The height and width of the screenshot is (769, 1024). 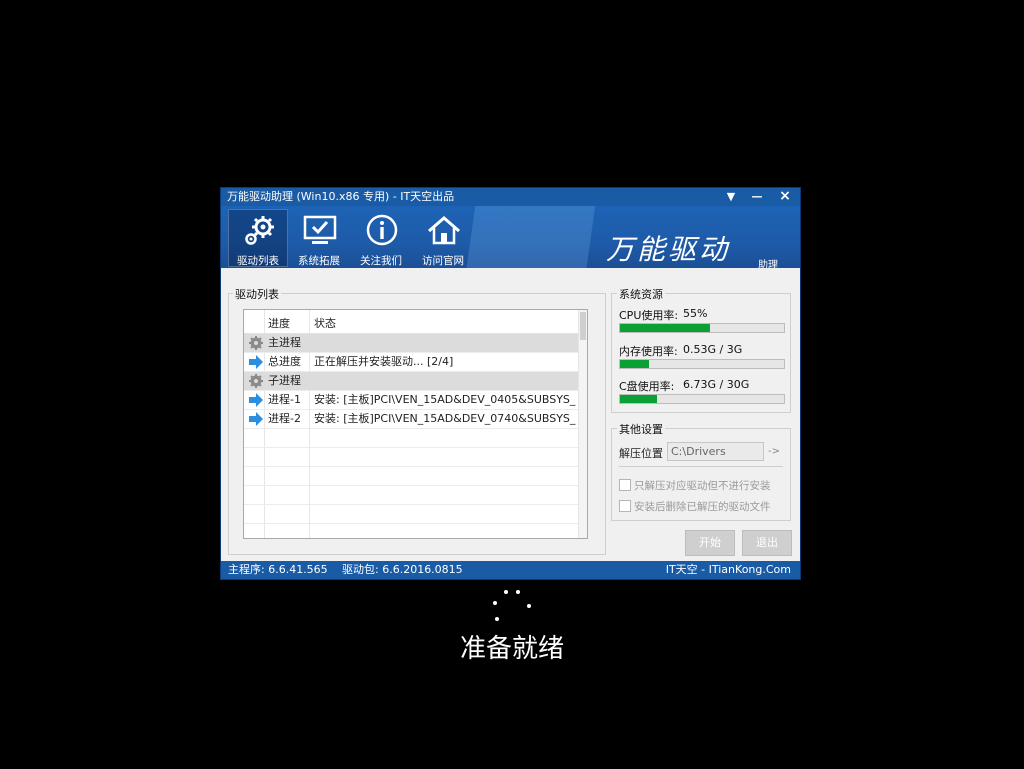 What do you see at coordinates (284, 418) in the screenshot?
I see `row-progress: 进程-2` at bounding box center [284, 418].